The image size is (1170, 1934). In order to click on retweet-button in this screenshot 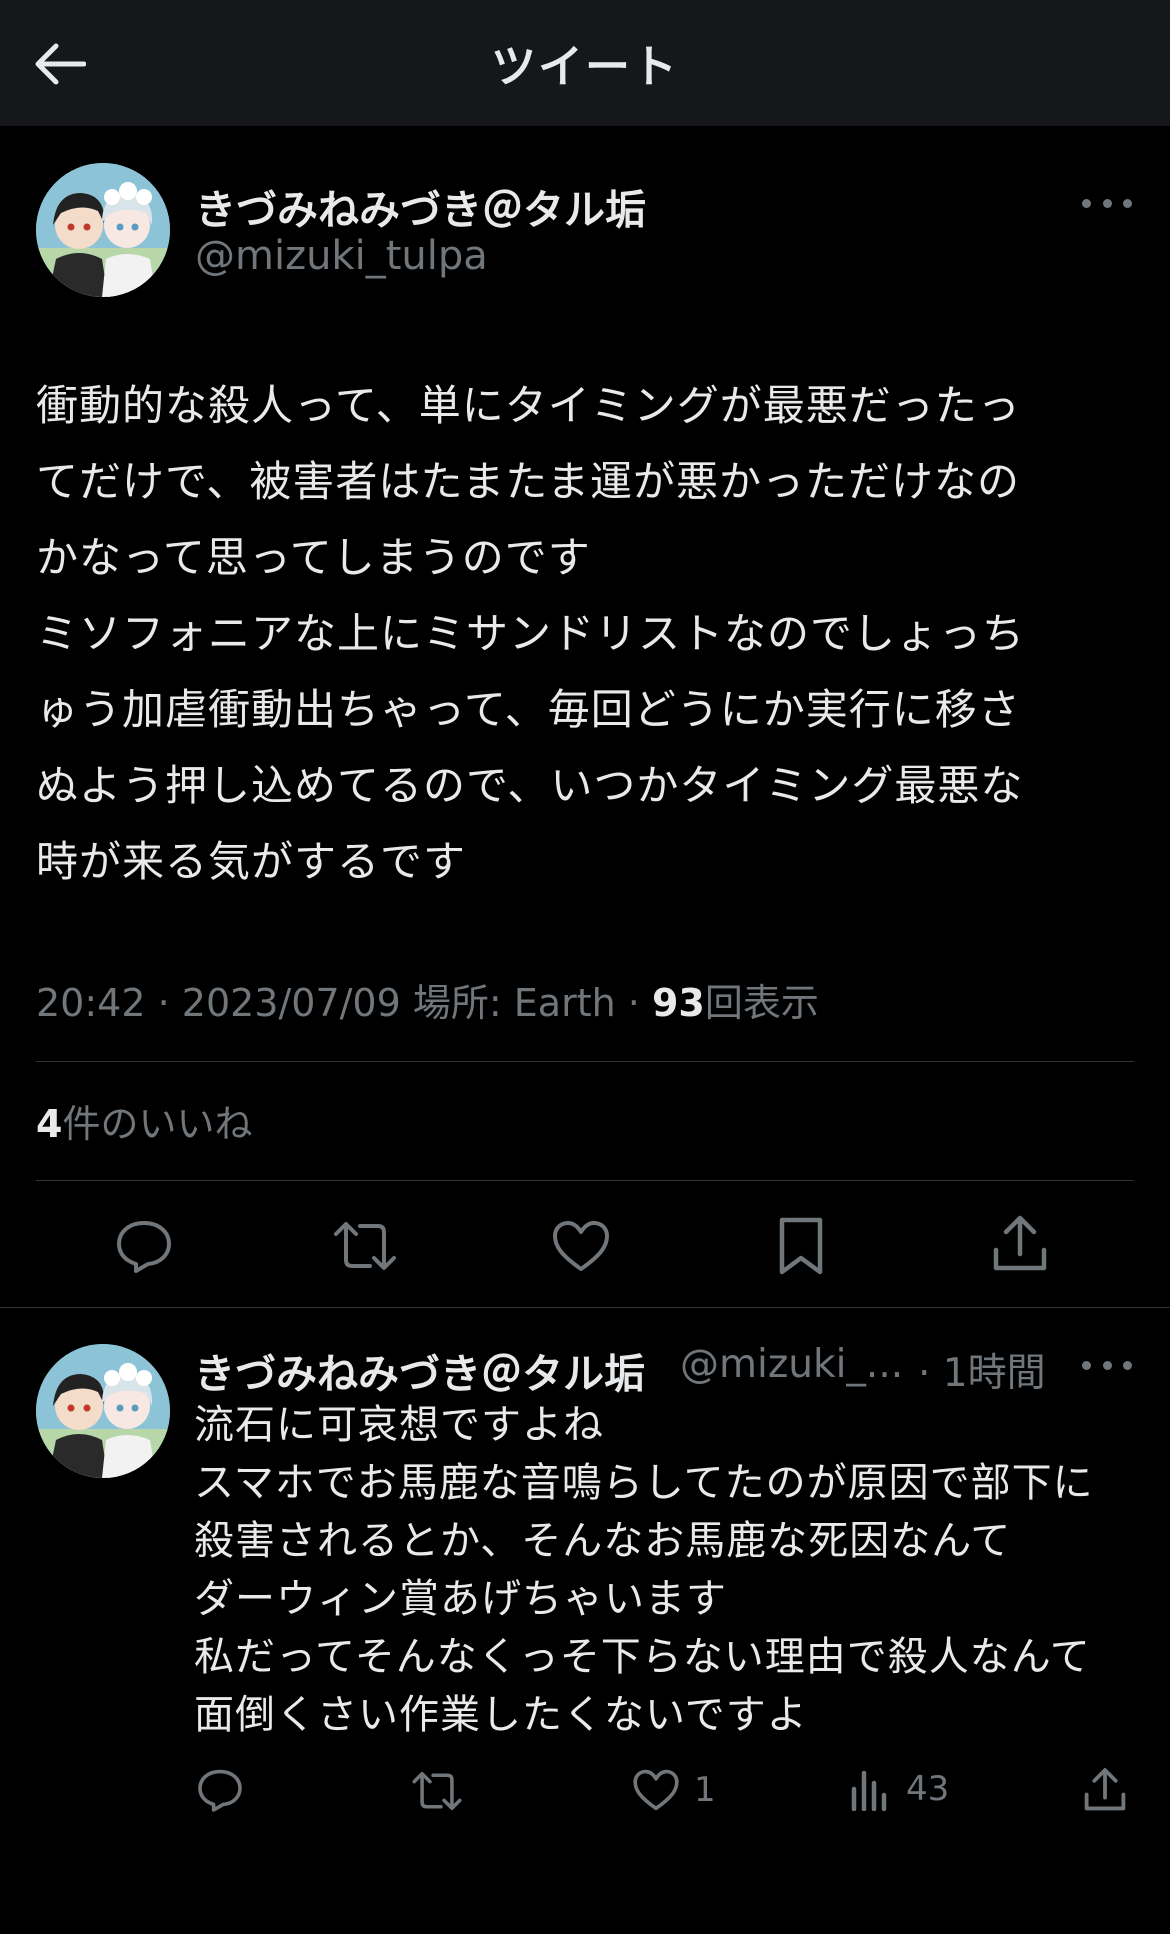, I will do `click(365, 1246)`.